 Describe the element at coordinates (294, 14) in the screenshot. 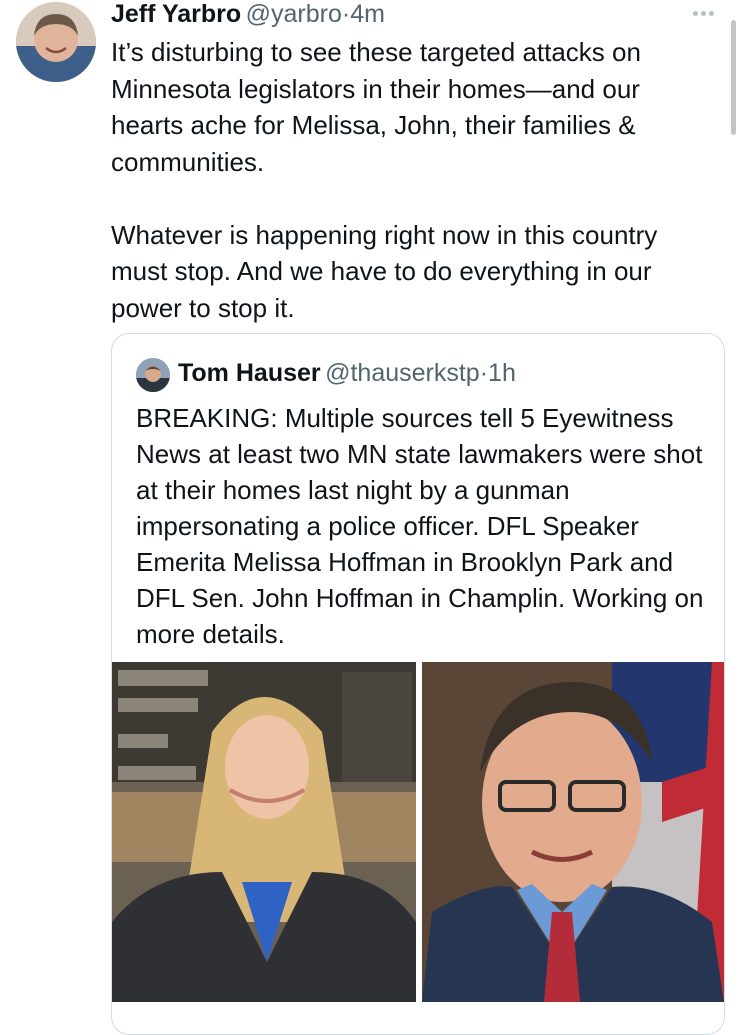

I see `author-handle: @yarbro` at that location.